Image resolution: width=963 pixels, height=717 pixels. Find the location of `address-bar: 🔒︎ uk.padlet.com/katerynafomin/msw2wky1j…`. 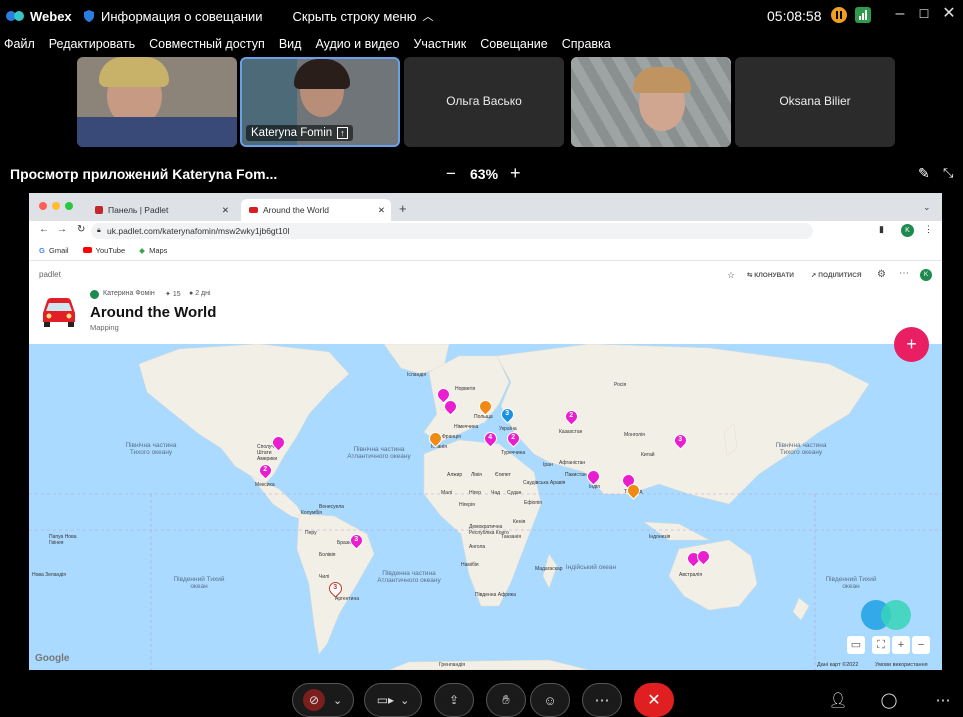

address-bar: 🔒︎ uk.padlet.com/katerynafomin/msw2wky1j… is located at coordinates (452, 231).